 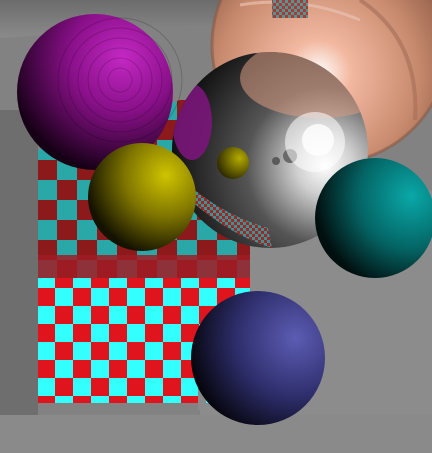 I want to click on teal-sphere, so click(x=373, y=218).